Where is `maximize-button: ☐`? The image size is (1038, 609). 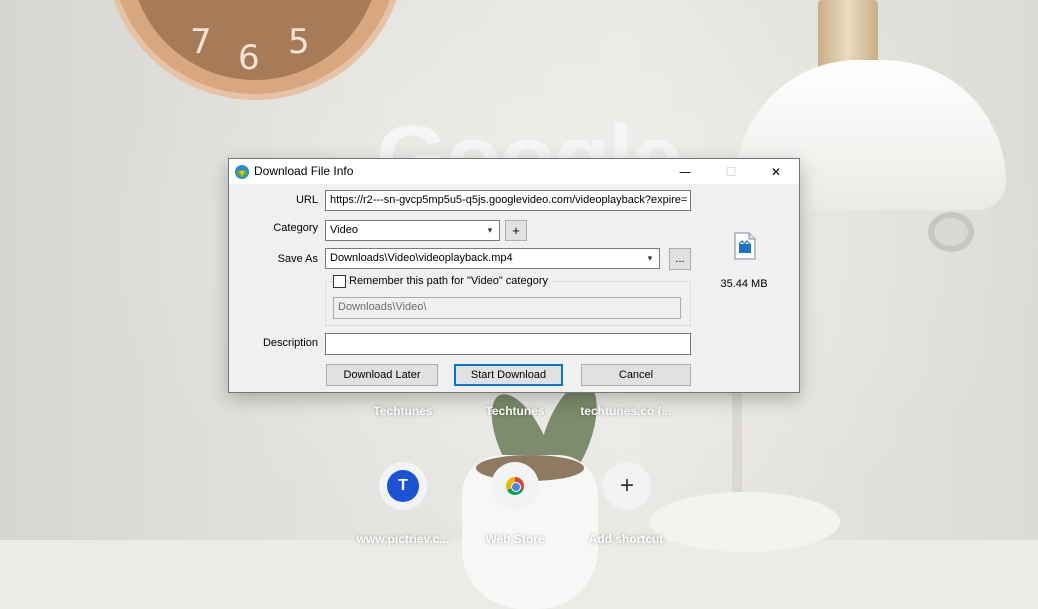 maximize-button: ☐ is located at coordinates (731, 171).